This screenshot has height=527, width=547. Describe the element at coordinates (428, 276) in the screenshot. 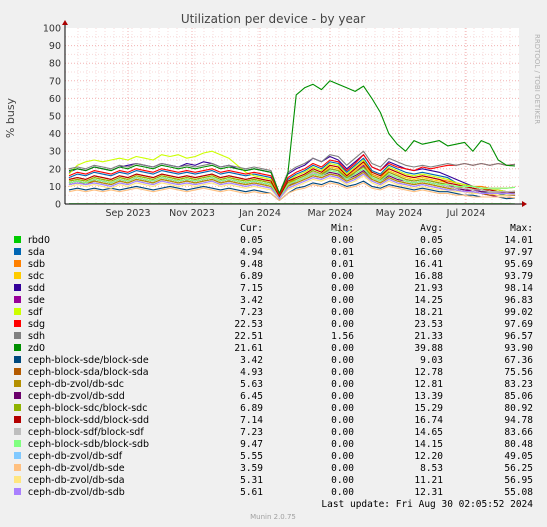

I see `legend-value: 16.88` at that location.